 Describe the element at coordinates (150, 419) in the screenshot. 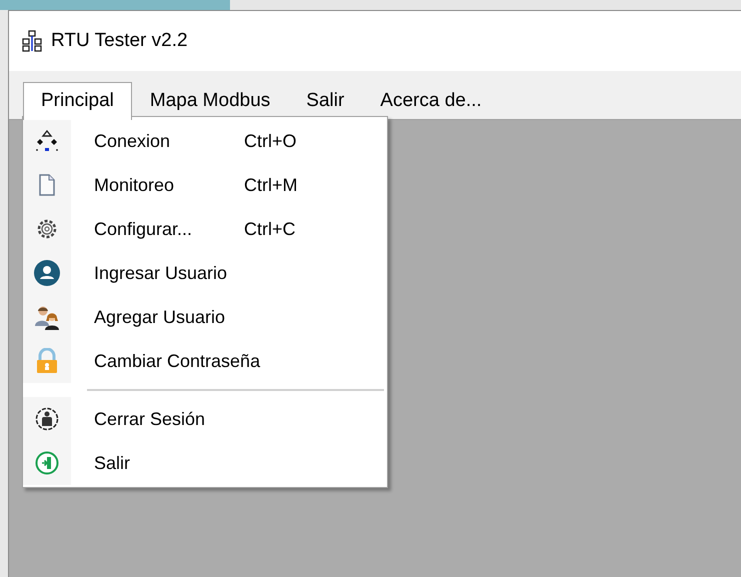

I see `menu-item-label: Cerrar Sesión` at that location.